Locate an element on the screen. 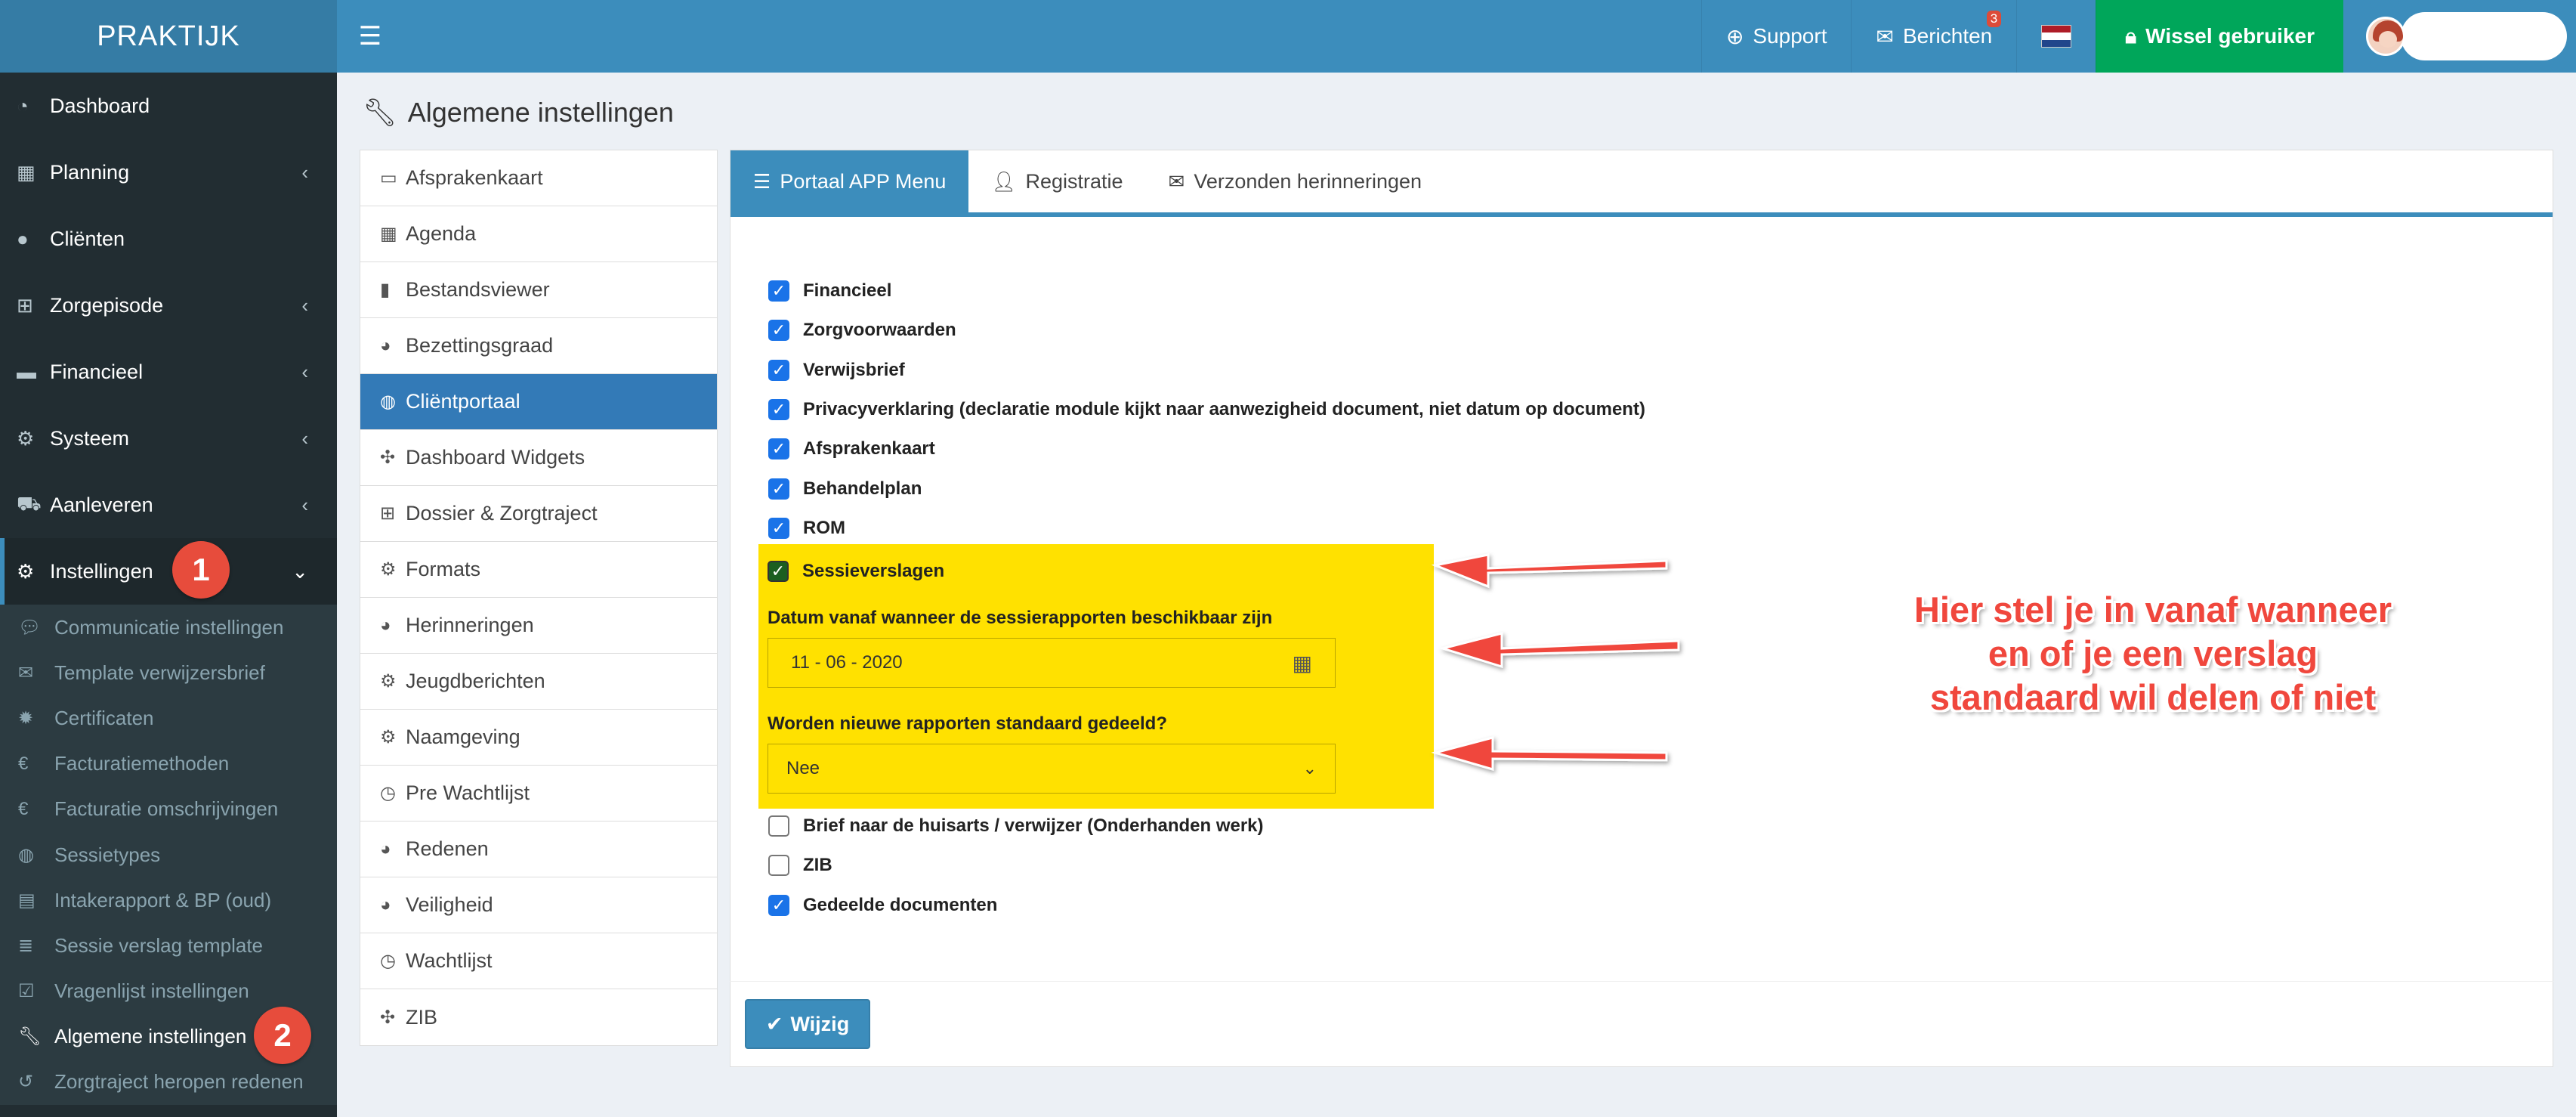 Image resolution: width=2576 pixels, height=1117 pixels. user-menu is located at coordinates (2459, 36).